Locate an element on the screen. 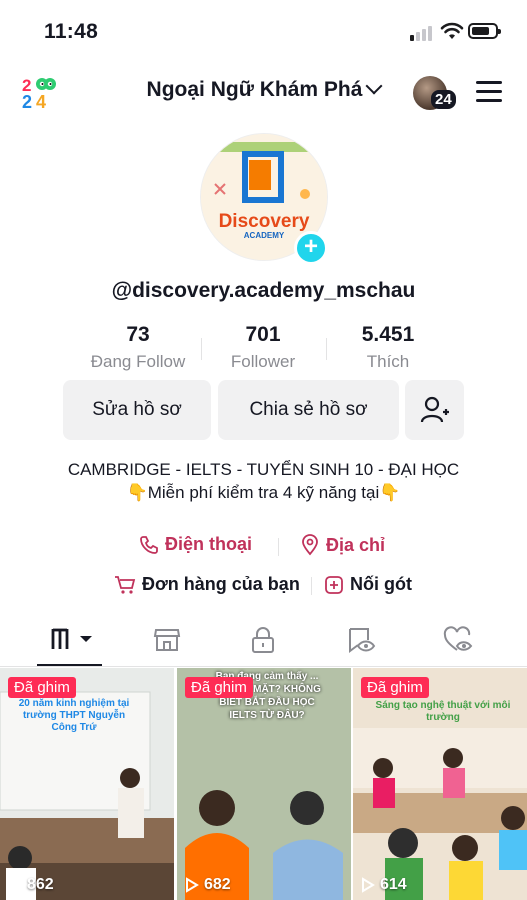 This screenshot has width=527, height=900. bio-line: 👇Miễn phí kiểm tra 4 kỹ năng tại👇 is located at coordinates (263, 492).